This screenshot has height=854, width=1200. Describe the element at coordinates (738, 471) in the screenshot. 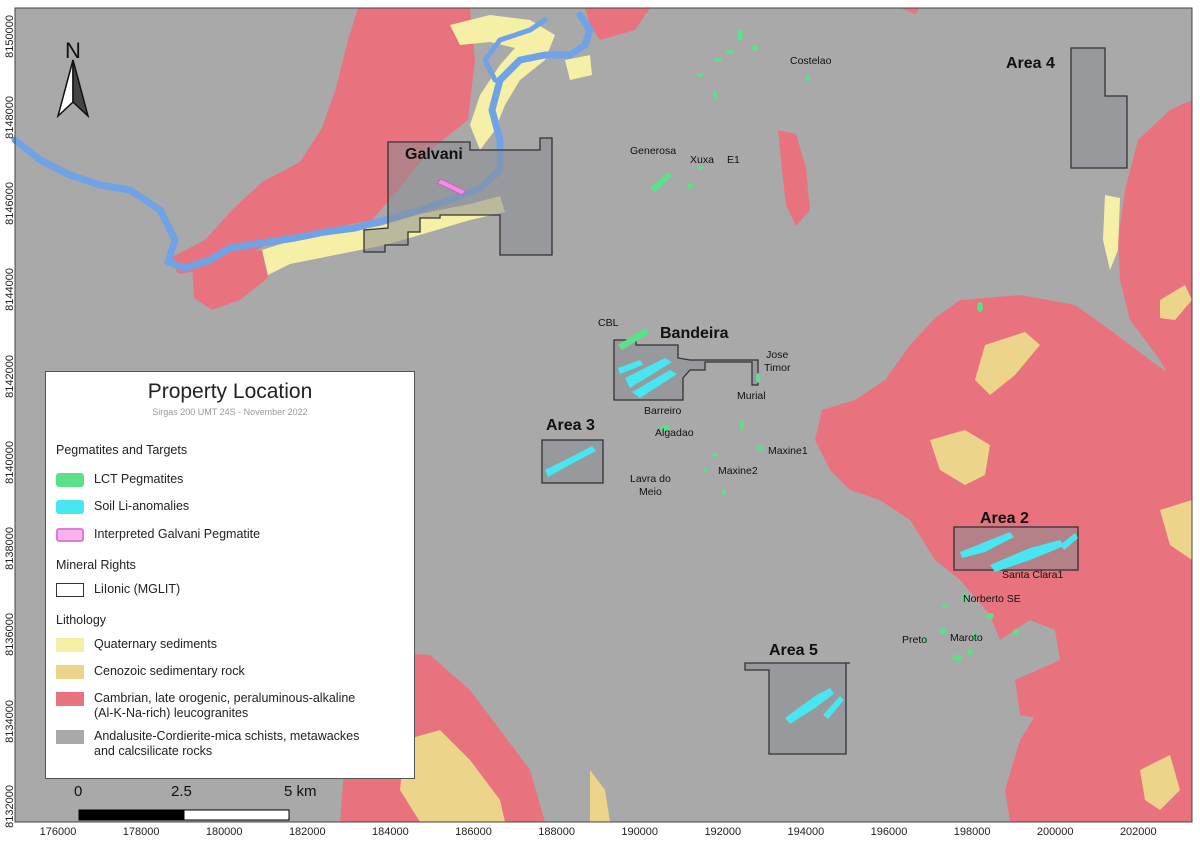

I see `place-label-maxine2: Maxine2` at that location.